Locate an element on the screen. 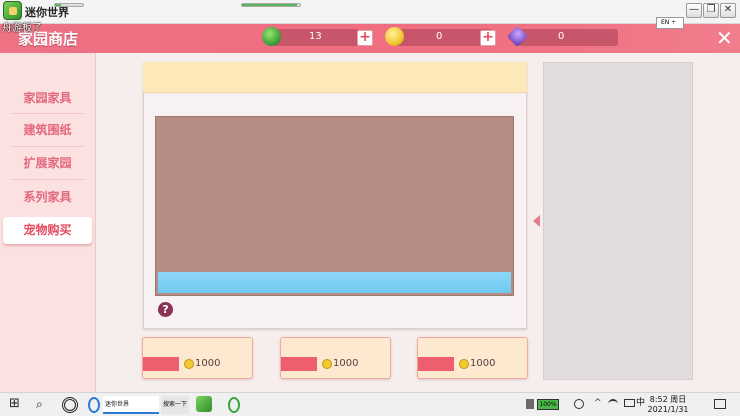  system-clock: 8:52 周日 2021/1/31 is located at coordinates (668, 405).